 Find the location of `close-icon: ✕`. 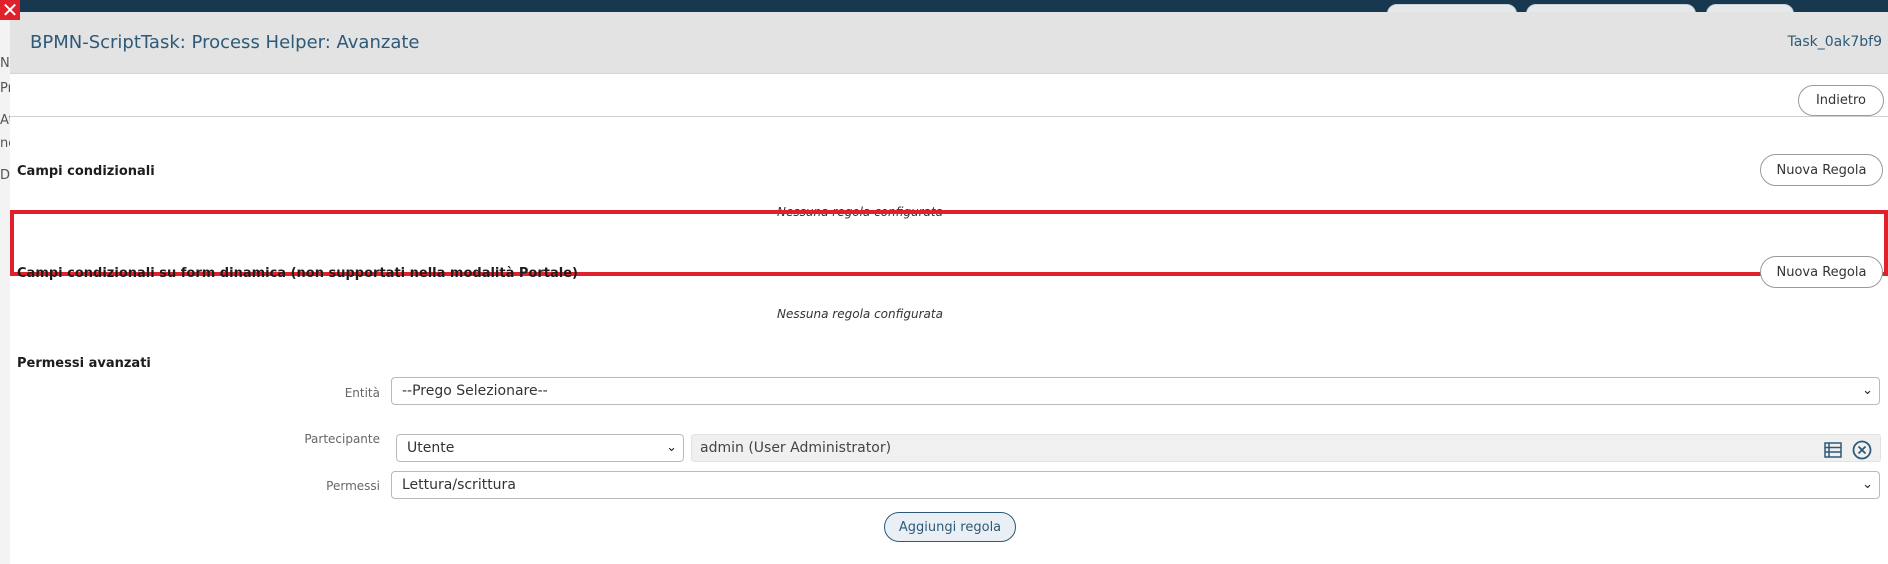

close-icon: ✕ is located at coordinates (10, 10).